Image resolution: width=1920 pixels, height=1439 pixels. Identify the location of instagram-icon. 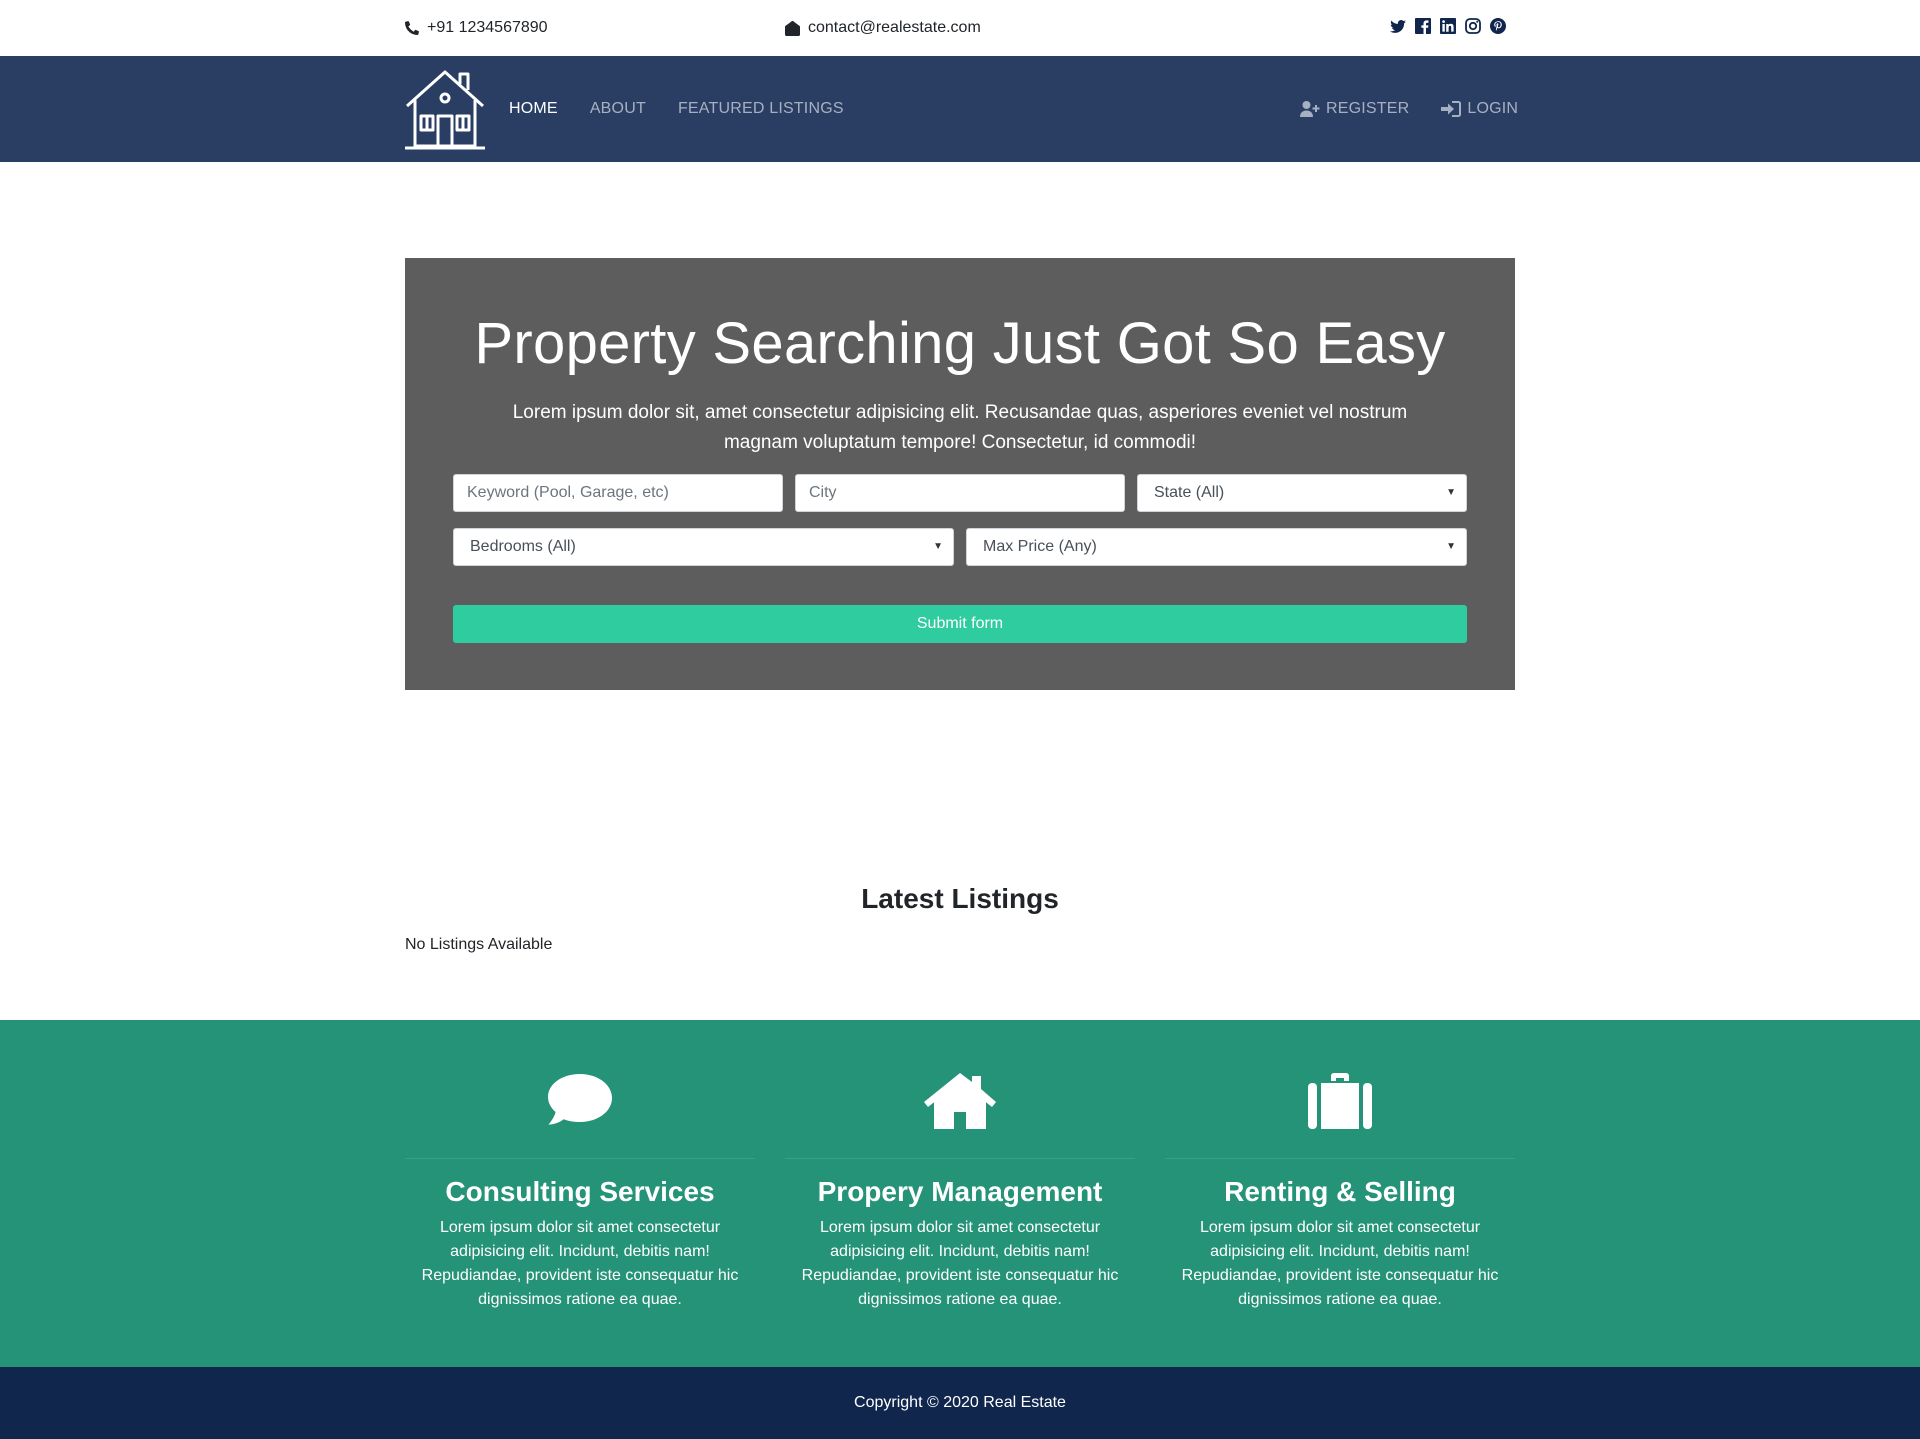
(1473, 26).